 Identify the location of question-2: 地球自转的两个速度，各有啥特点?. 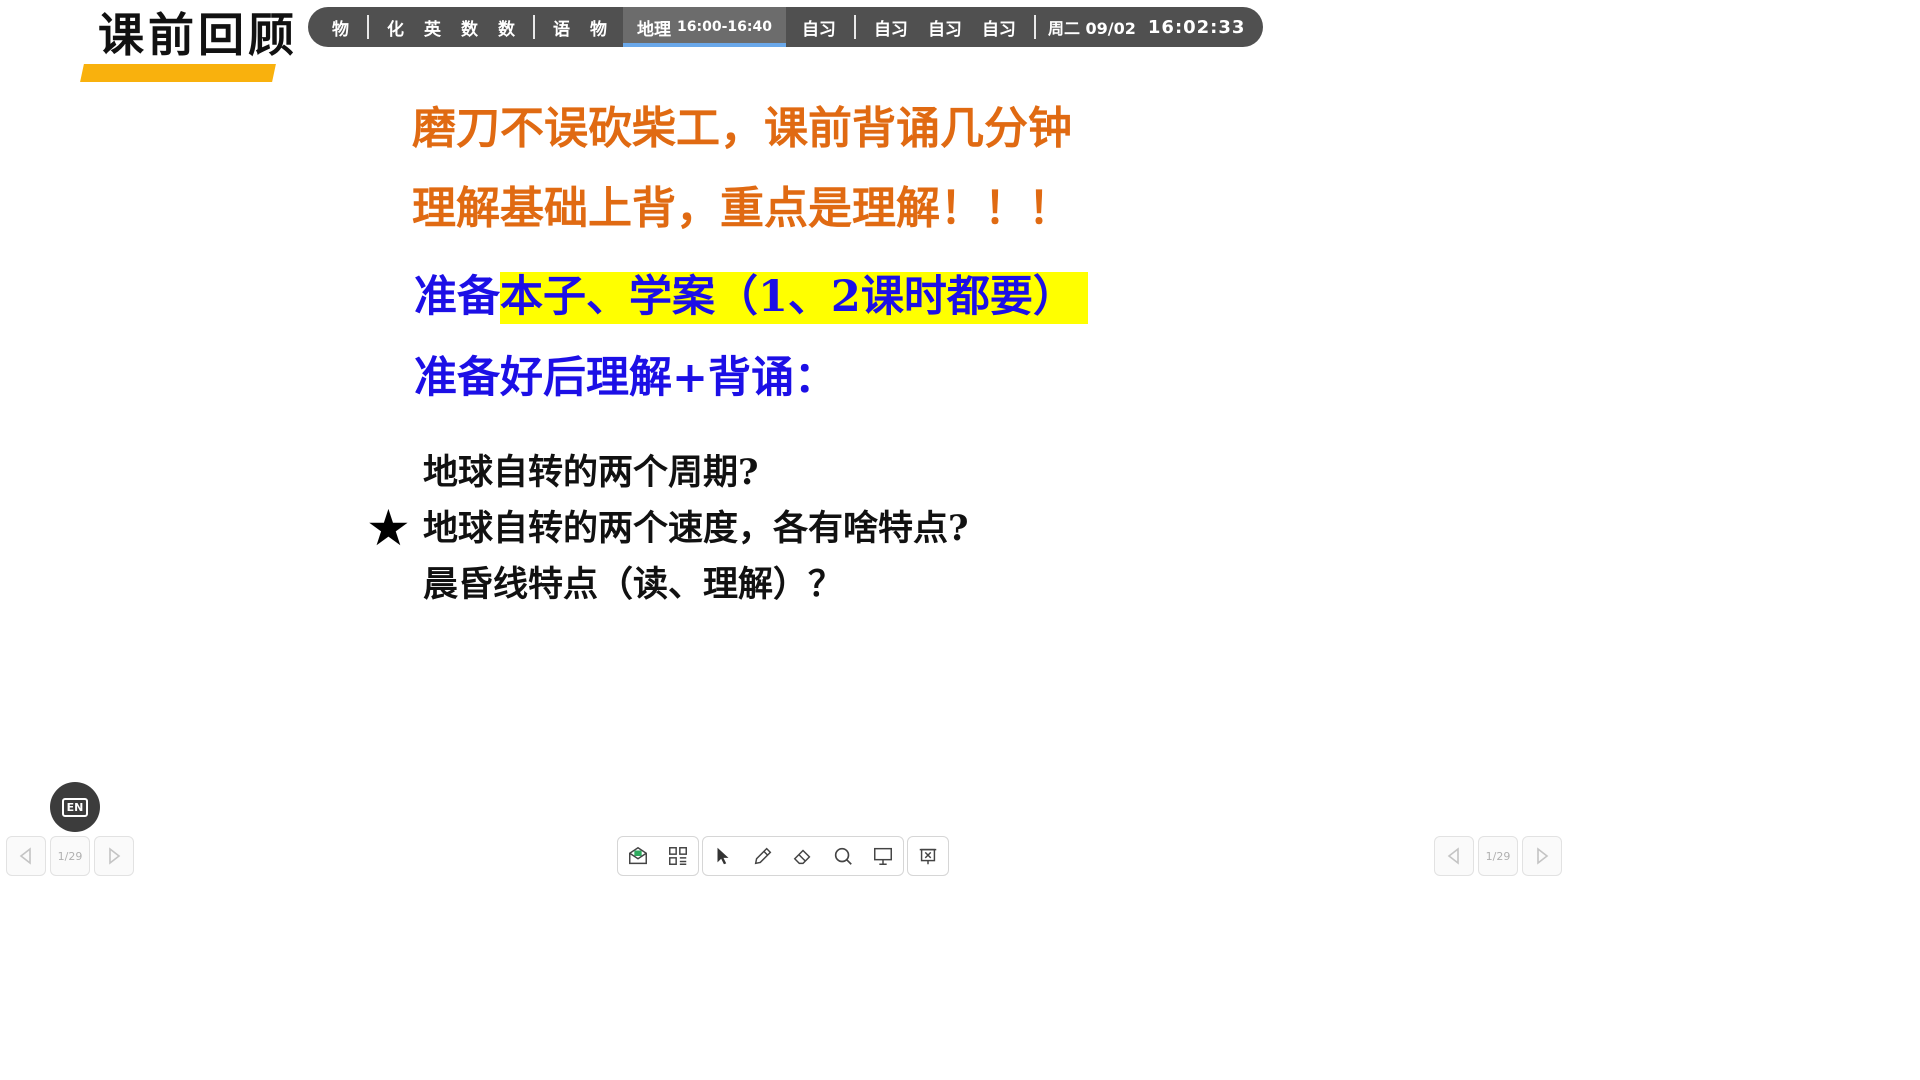
(696, 528).